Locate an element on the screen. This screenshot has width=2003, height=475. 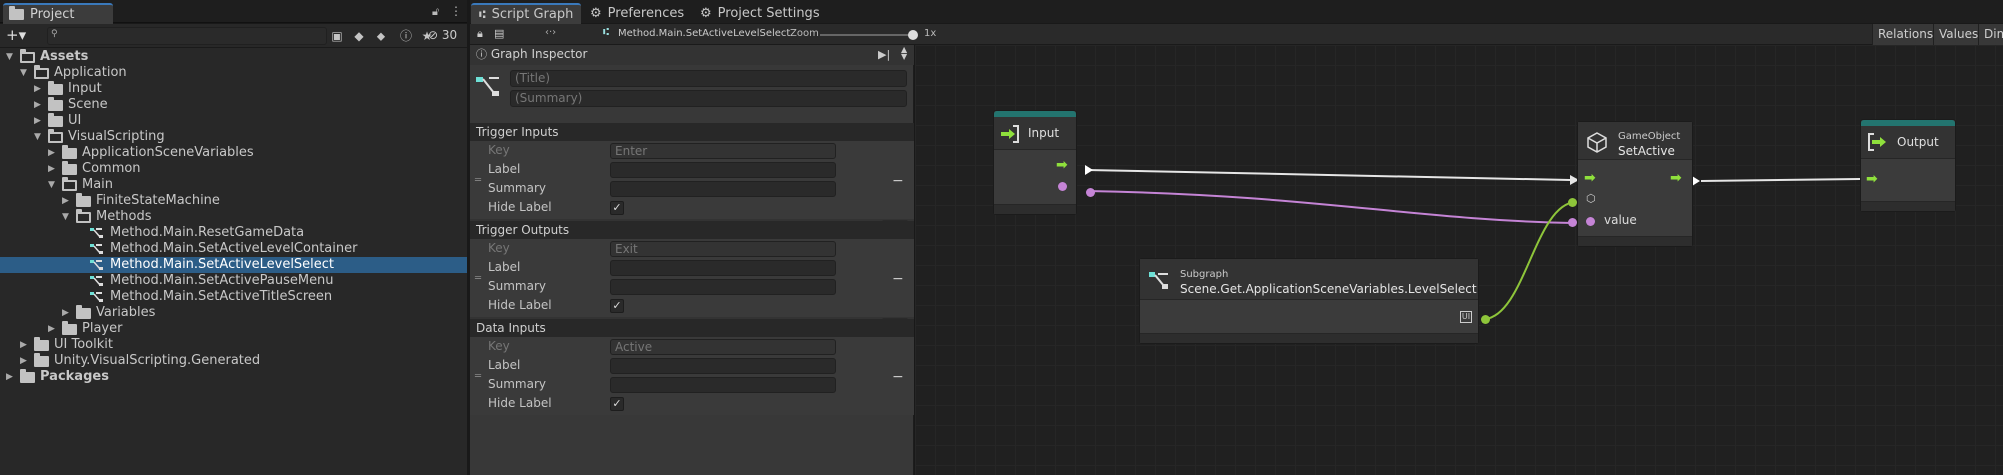
tree-item-folder: ▶ Scene is located at coordinates (233, 105).